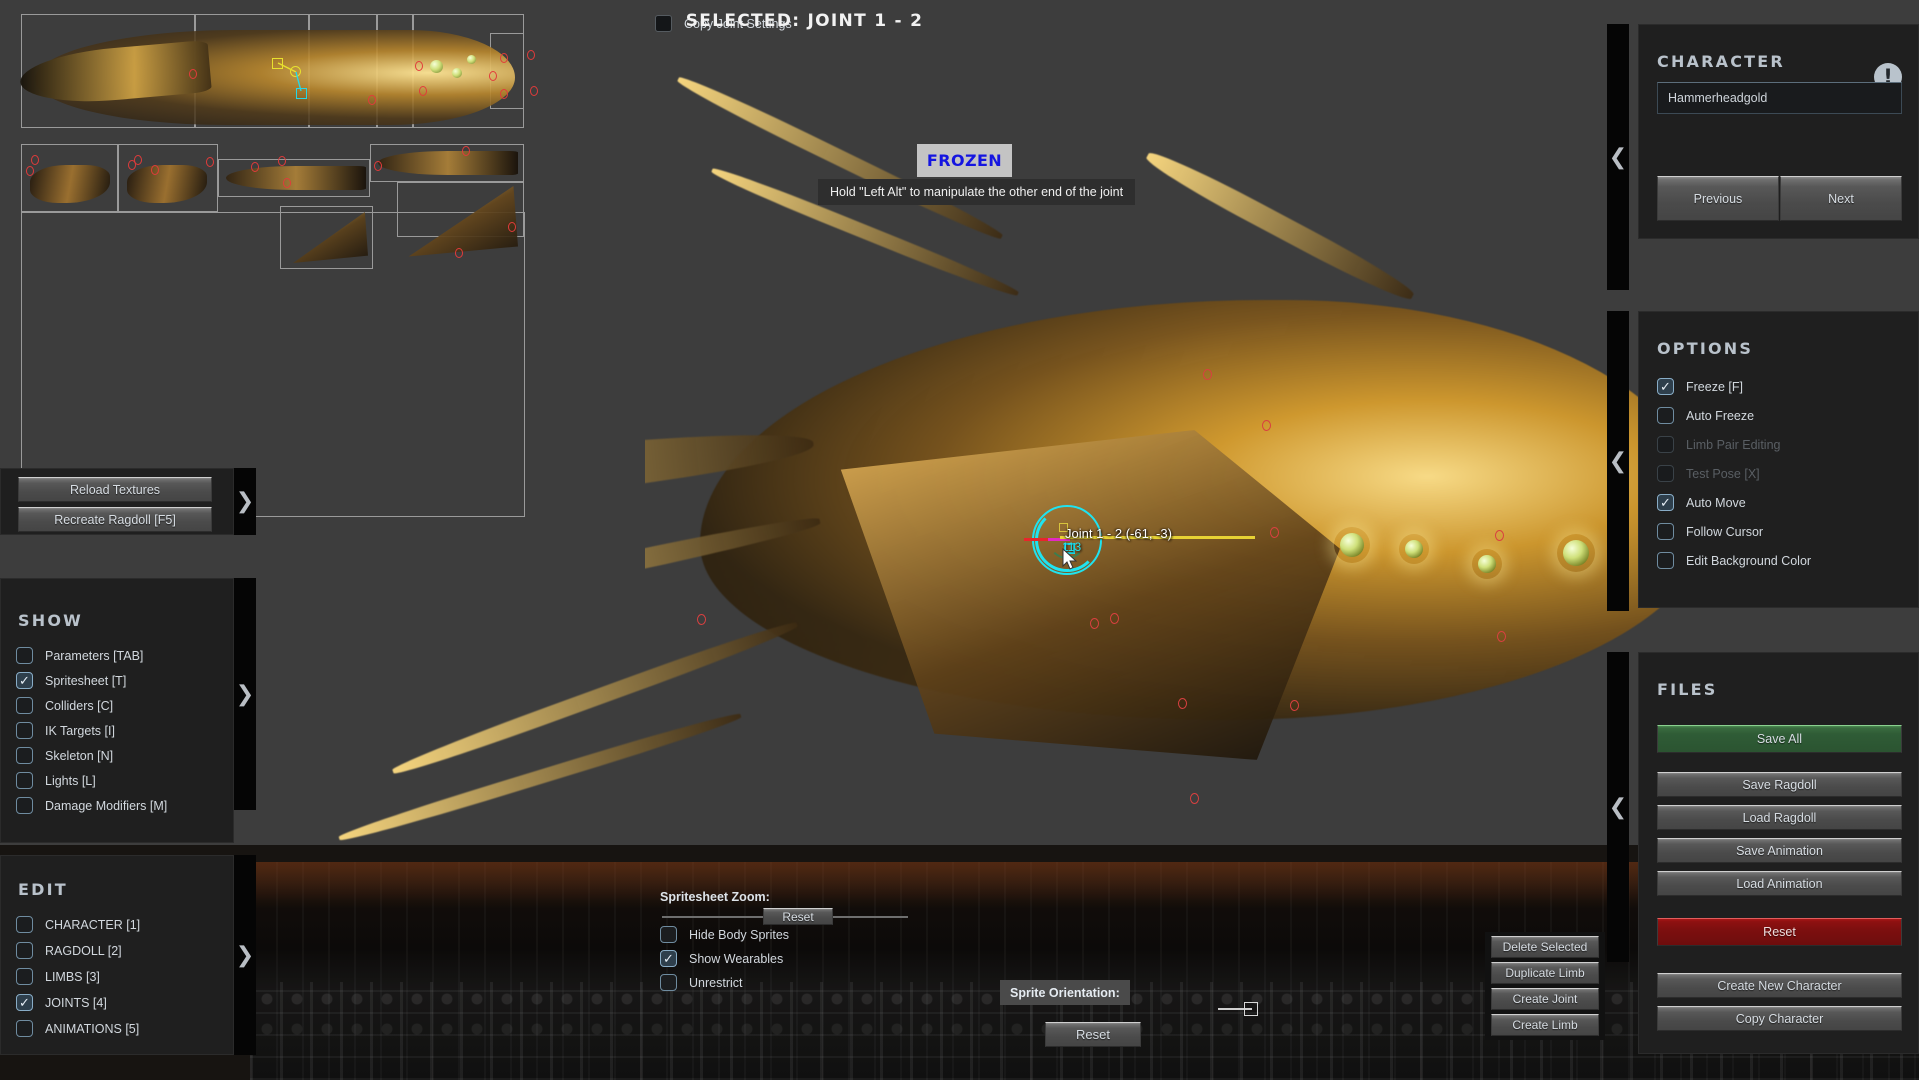 The width and height of the screenshot is (1919, 1080). What do you see at coordinates (1779, 98) in the screenshot?
I see `character-name-input: Hammerheadgold` at bounding box center [1779, 98].